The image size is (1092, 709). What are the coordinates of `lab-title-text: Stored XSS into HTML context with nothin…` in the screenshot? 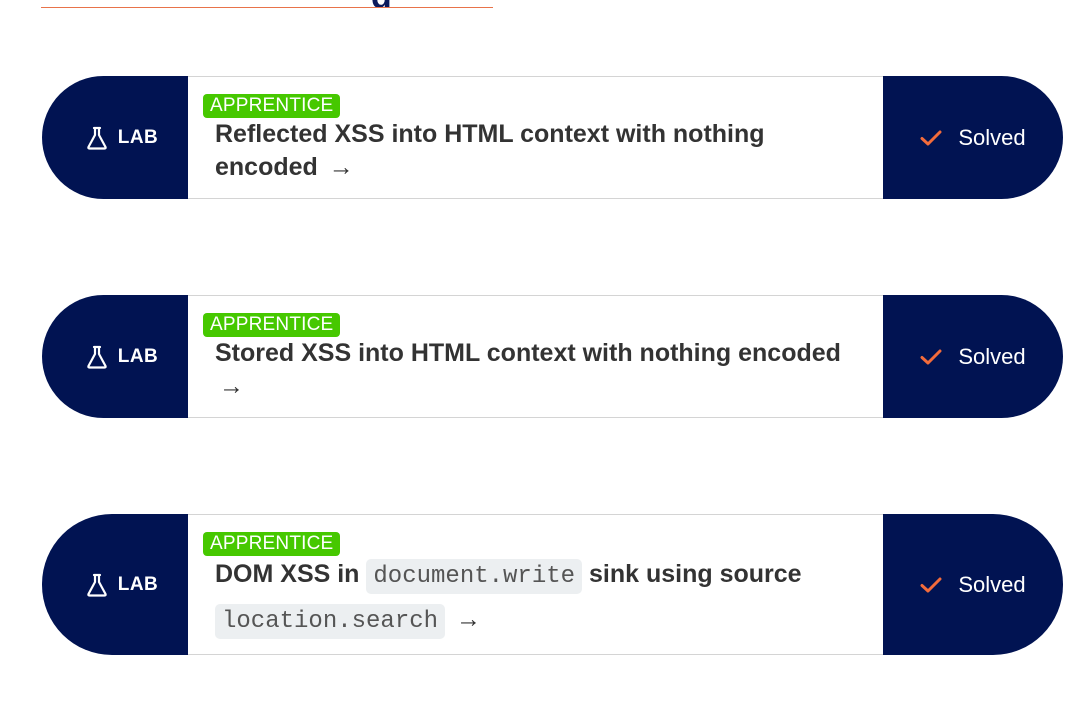 It's located at (528, 353).